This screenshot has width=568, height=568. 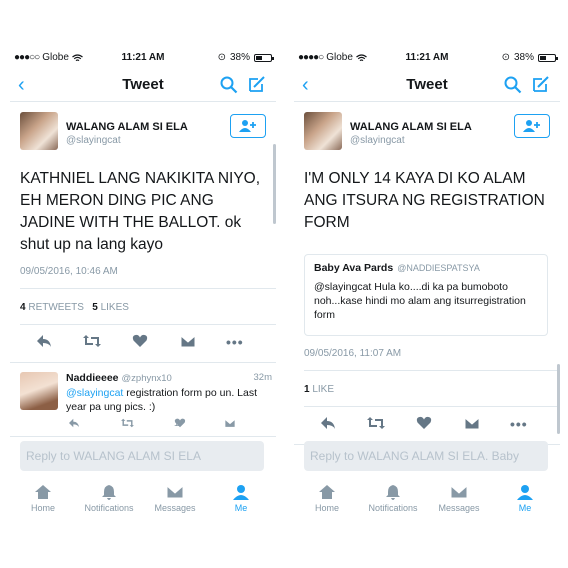 What do you see at coordinates (95, 307) in the screenshot?
I see `likes-count: 5` at bounding box center [95, 307].